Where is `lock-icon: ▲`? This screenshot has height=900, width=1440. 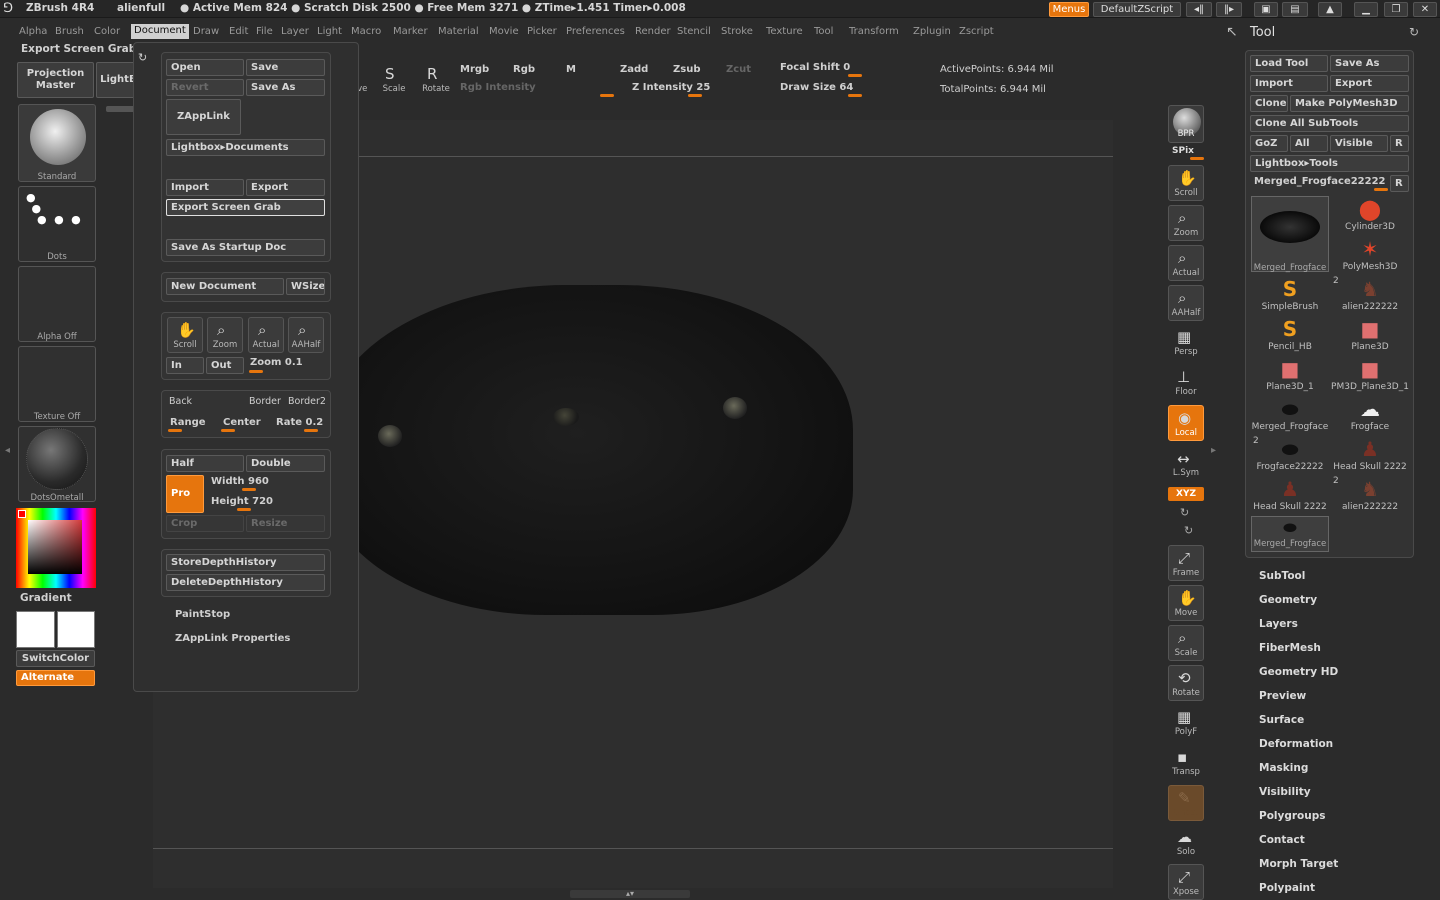 lock-icon: ▲ is located at coordinates (1330, 9).